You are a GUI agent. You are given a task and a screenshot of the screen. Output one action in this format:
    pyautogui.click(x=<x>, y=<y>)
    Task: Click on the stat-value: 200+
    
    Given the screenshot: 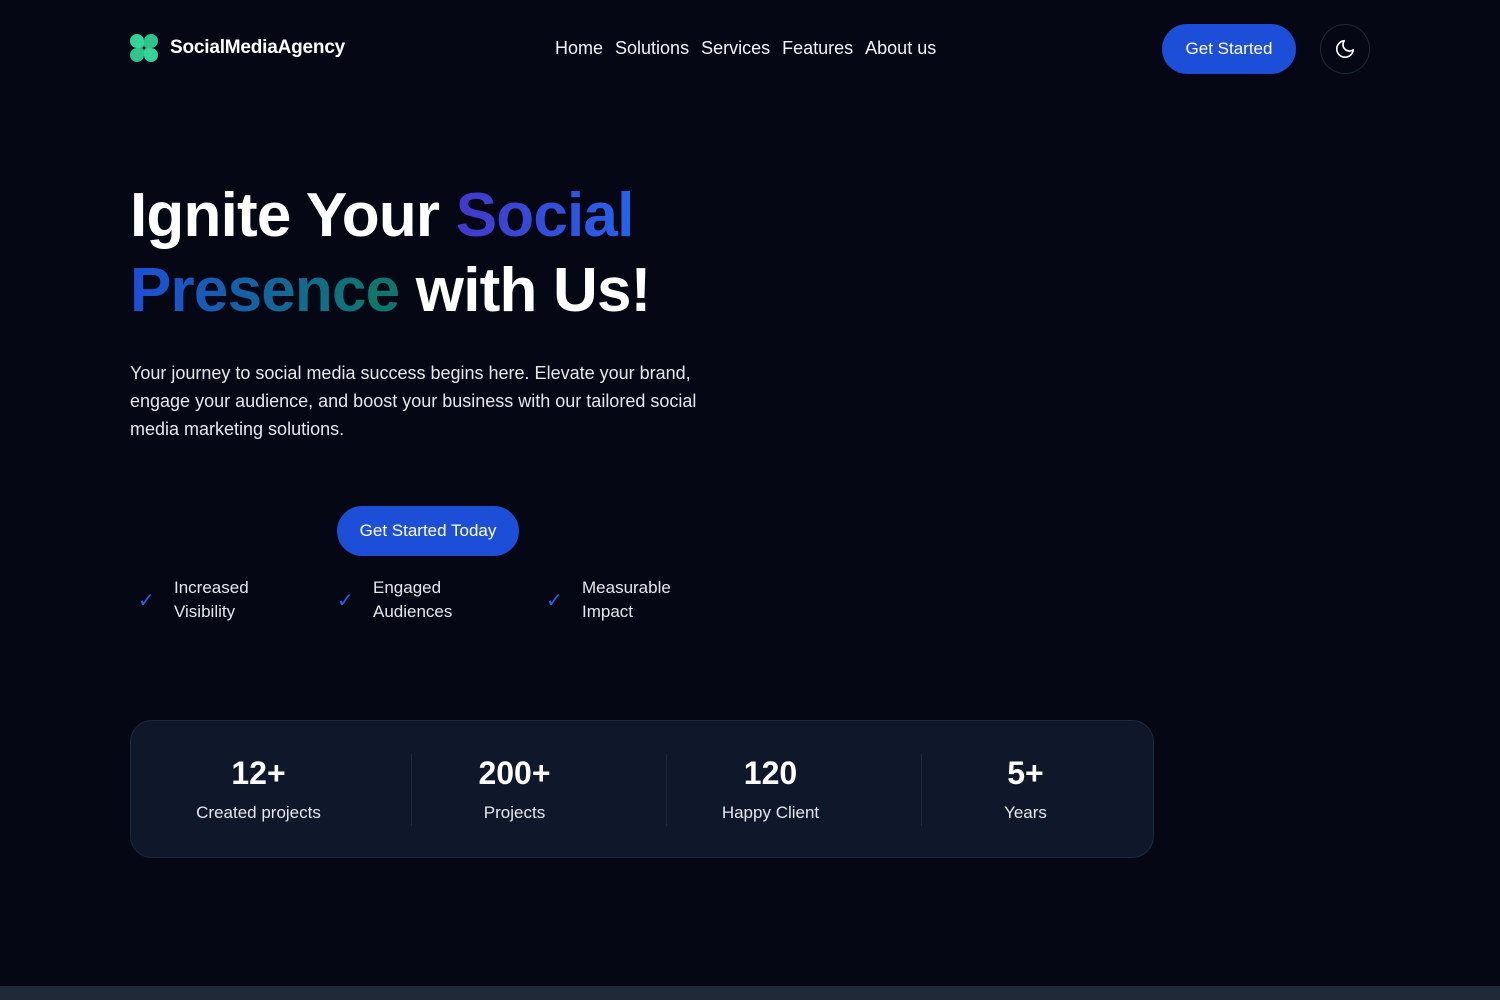 What is the action you would take?
    pyautogui.click(x=514, y=773)
    